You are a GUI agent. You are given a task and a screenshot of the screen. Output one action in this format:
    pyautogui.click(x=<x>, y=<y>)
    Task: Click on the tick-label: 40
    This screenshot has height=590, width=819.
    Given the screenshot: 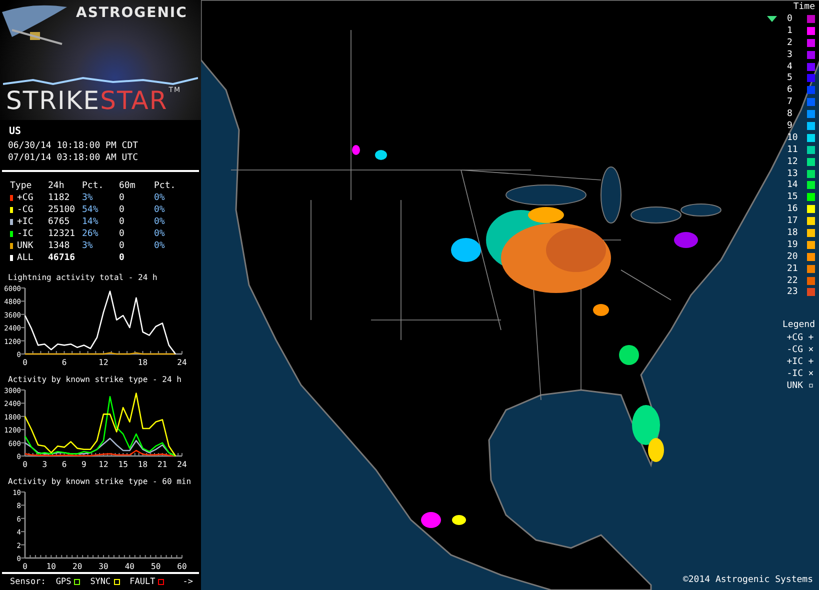 What is the action you would take?
    pyautogui.click(x=129, y=566)
    